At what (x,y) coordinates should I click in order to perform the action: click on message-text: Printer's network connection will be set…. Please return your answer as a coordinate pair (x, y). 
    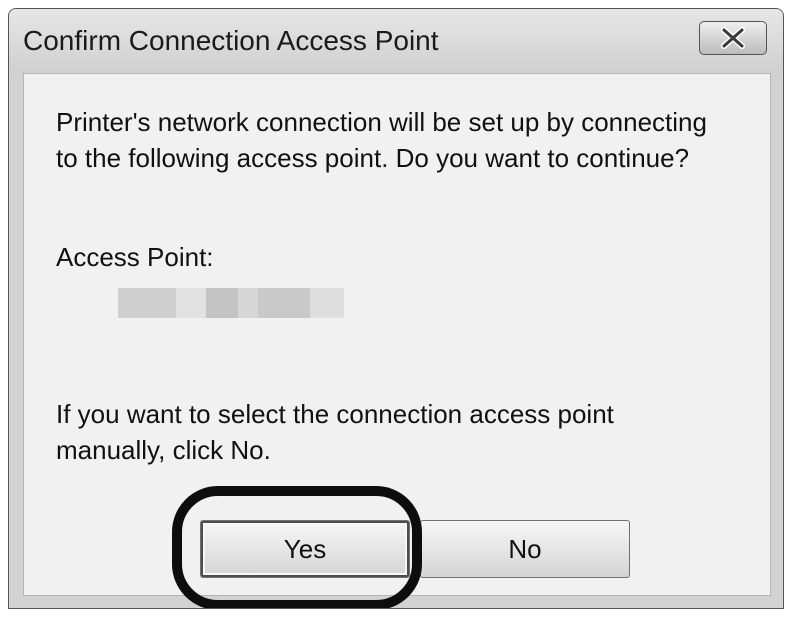
    Looking at the image, I should click on (406, 140).